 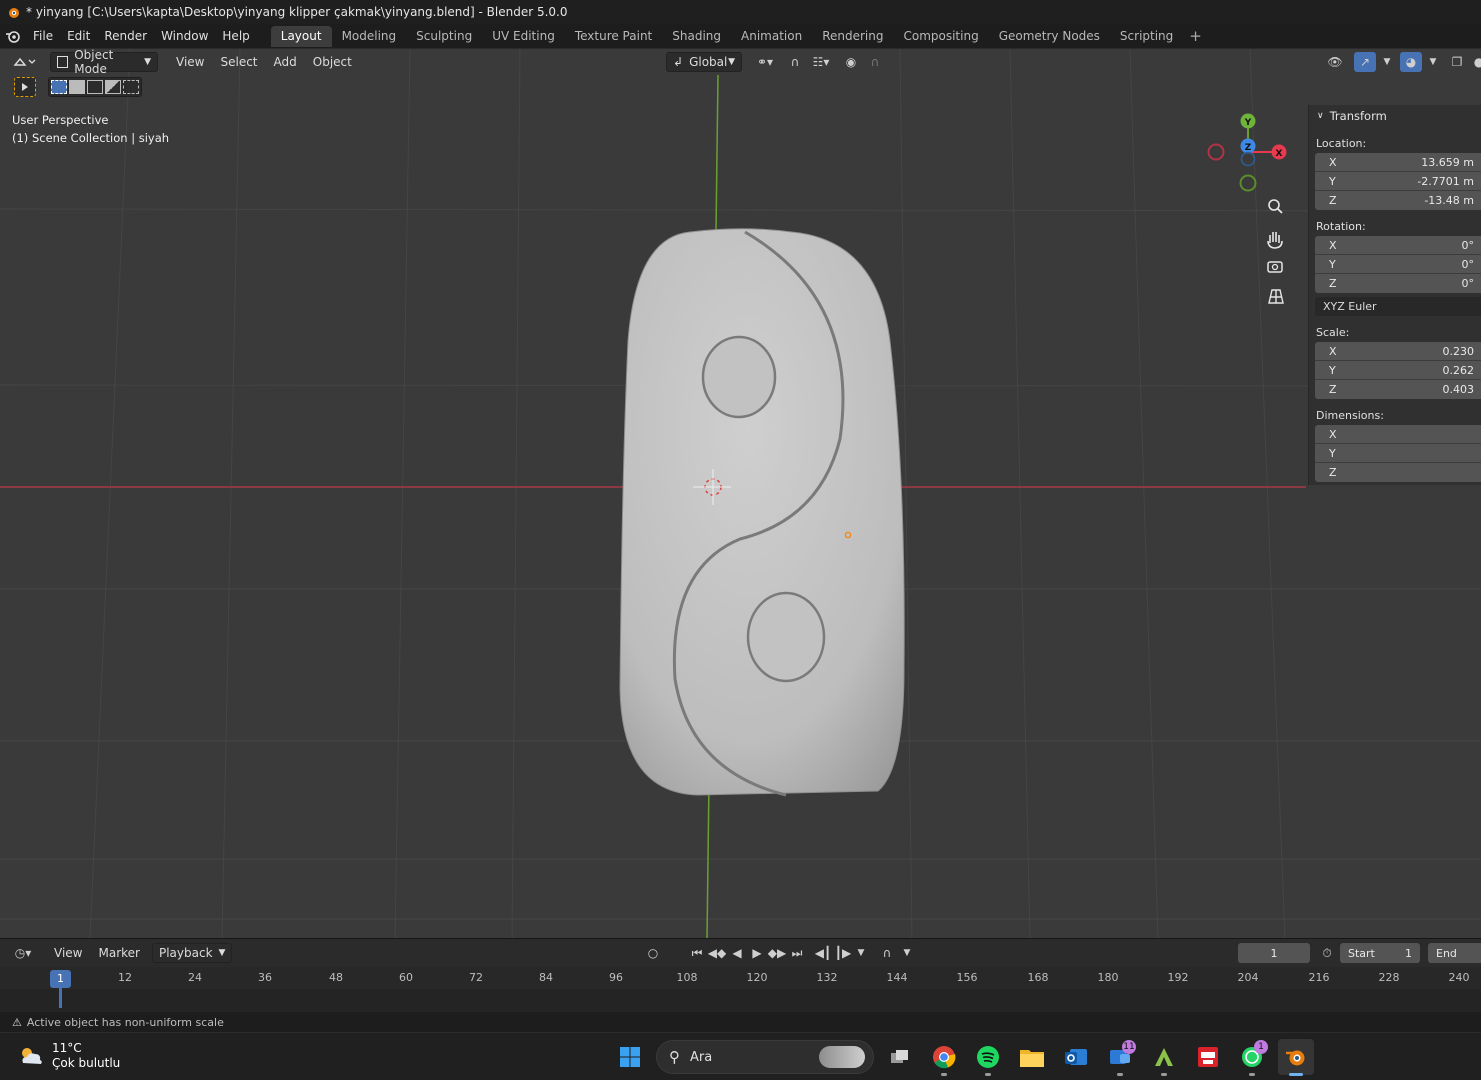 What do you see at coordinates (771, 36) in the screenshot?
I see `tab-animation: Animation` at bounding box center [771, 36].